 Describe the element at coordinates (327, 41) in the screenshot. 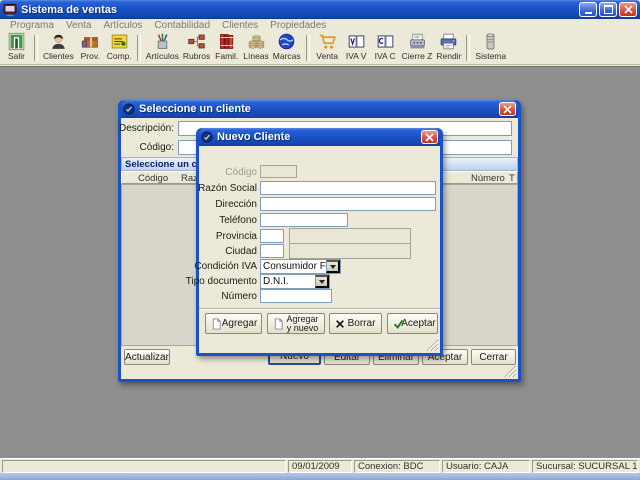

I see `sale-cart-icon` at that location.